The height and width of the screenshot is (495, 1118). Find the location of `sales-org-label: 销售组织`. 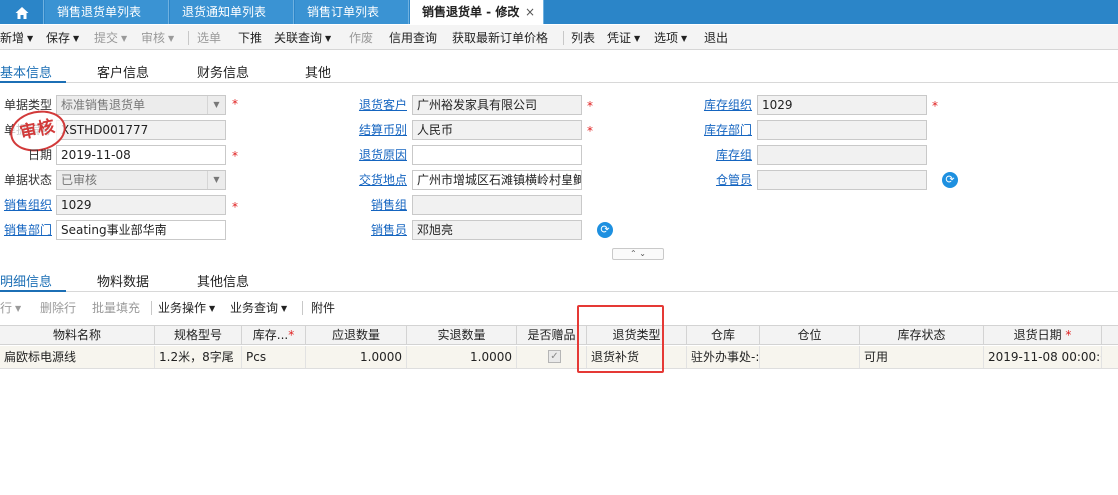

sales-org-label: 销售组织 is located at coordinates (26, 205).